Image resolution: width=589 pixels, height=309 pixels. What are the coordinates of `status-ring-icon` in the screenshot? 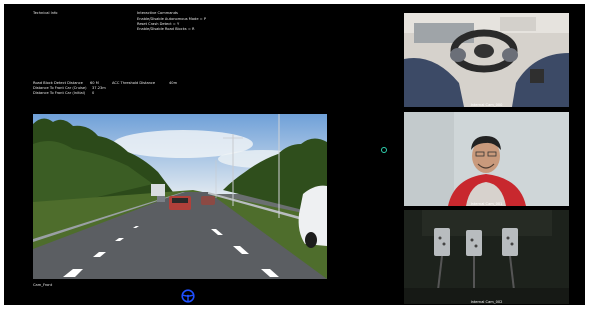 It's located at (384, 150).